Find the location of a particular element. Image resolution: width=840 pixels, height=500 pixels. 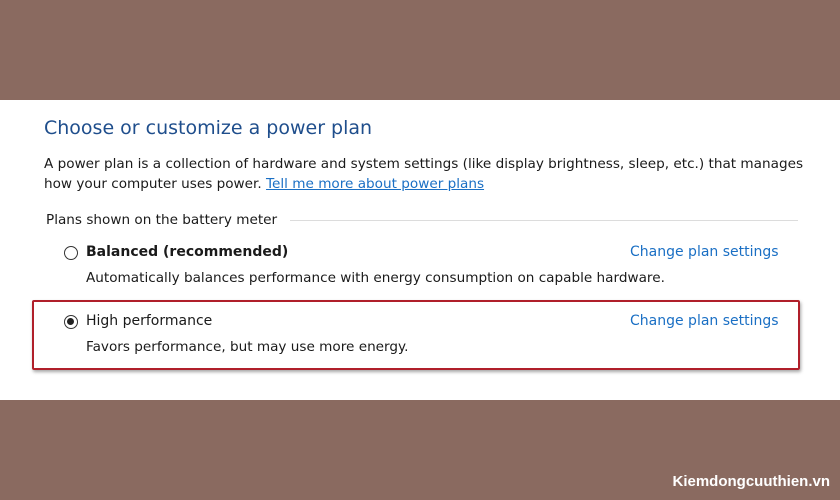

page-title: Choose or customize a power plan is located at coordinates (208, 128).